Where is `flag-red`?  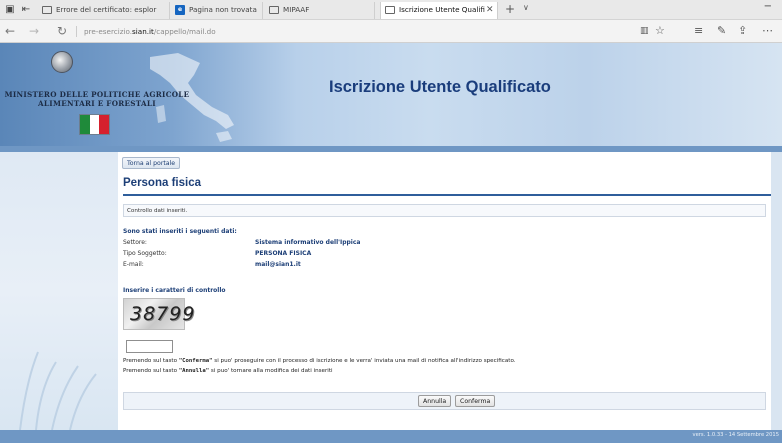 flag-red is located at coordinates (104, 124).